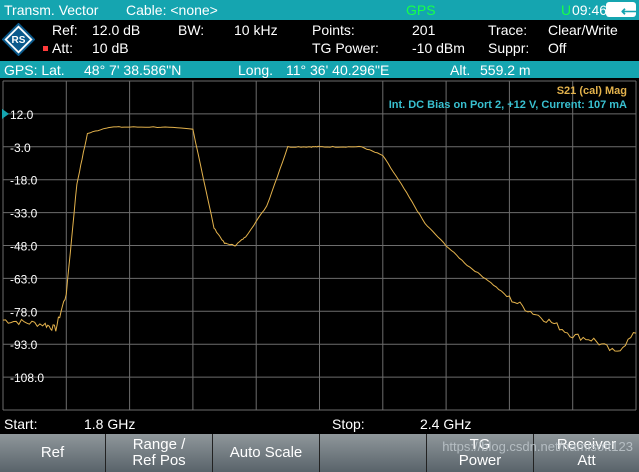 This screenshot has height=472, width=639. I want to click on points-value: 201, so click(424, 30).